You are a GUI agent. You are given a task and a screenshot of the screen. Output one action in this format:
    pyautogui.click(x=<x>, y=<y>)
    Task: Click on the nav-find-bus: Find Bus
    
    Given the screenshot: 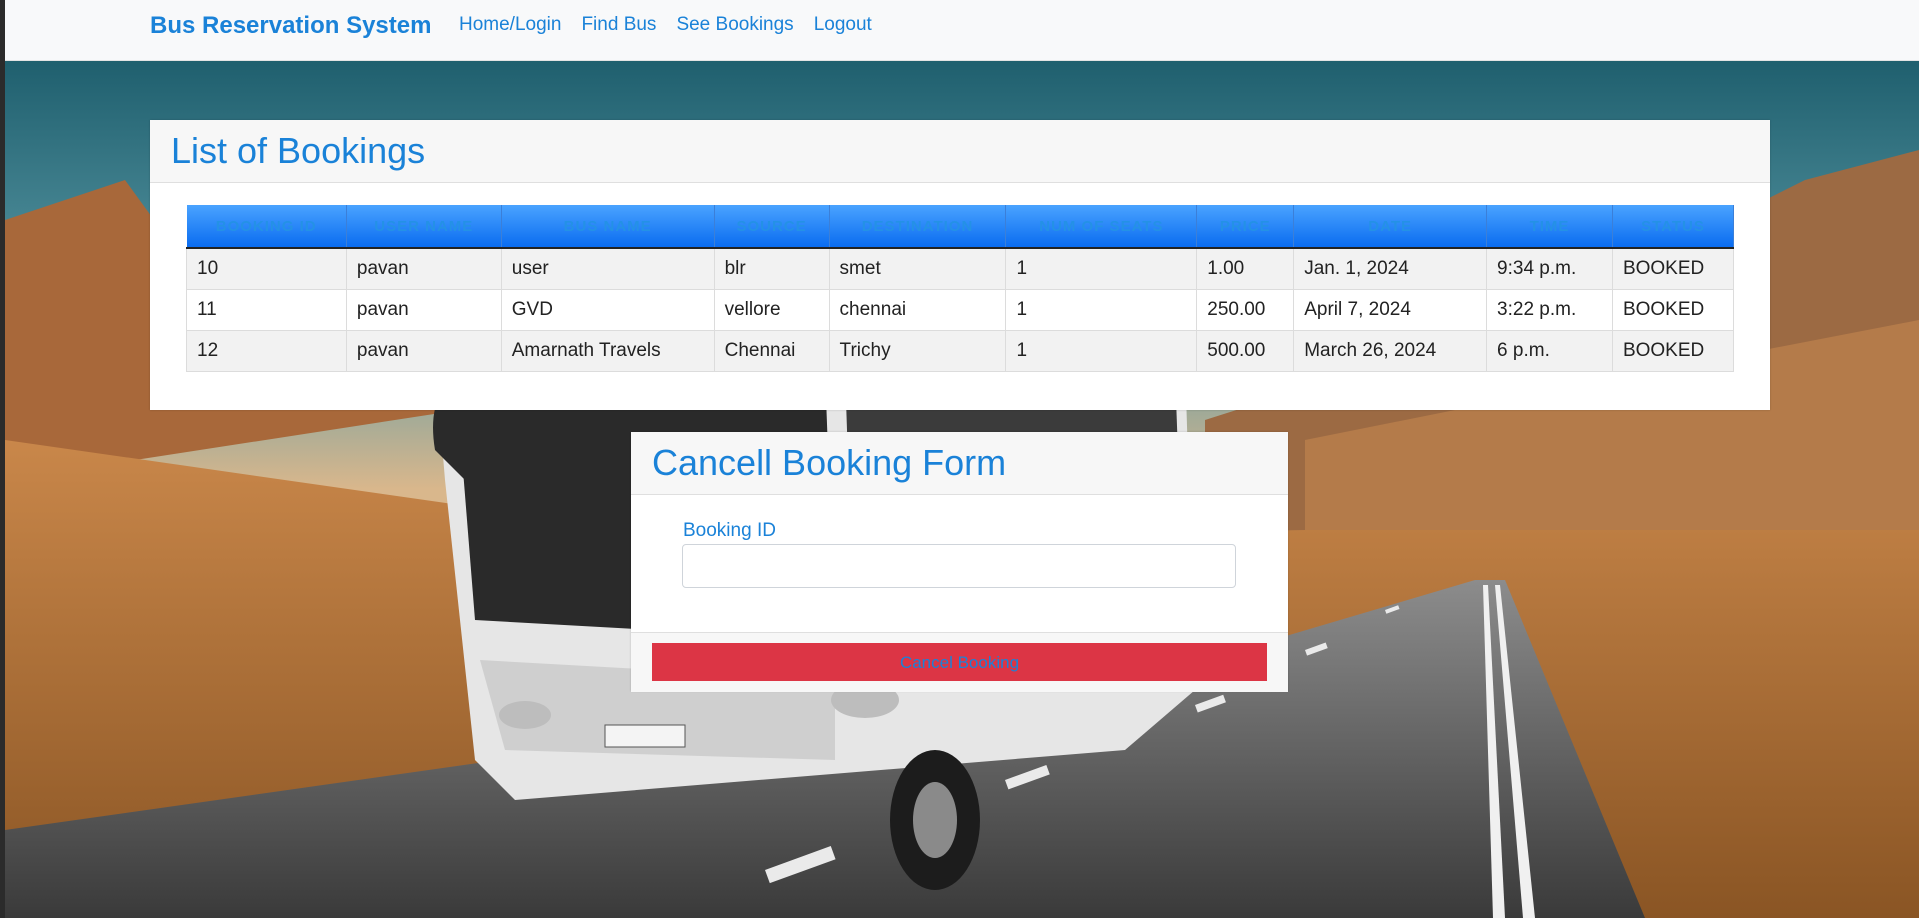 What is the action you would take?
    pyautogui.click(x=618, y=25)
    